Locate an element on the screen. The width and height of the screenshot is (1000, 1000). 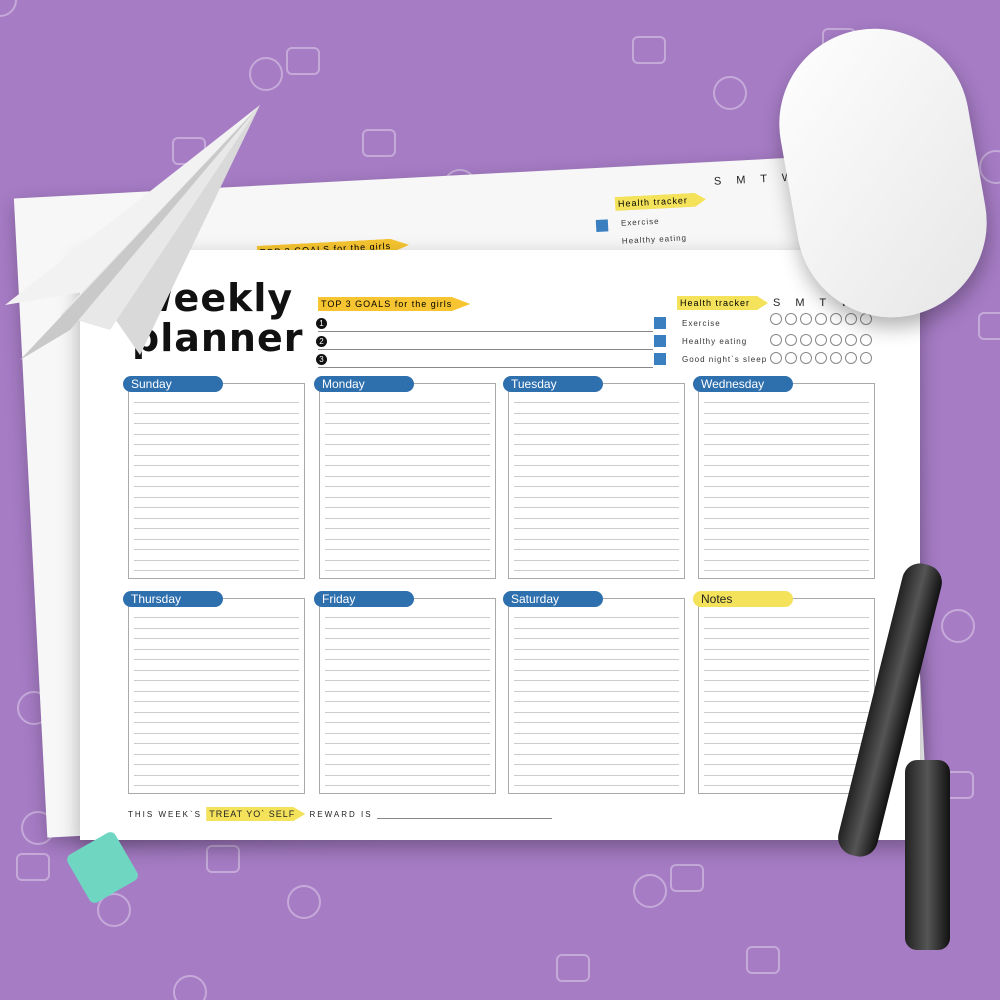
section-label: Tuesday is located at coordinates (553, 384).